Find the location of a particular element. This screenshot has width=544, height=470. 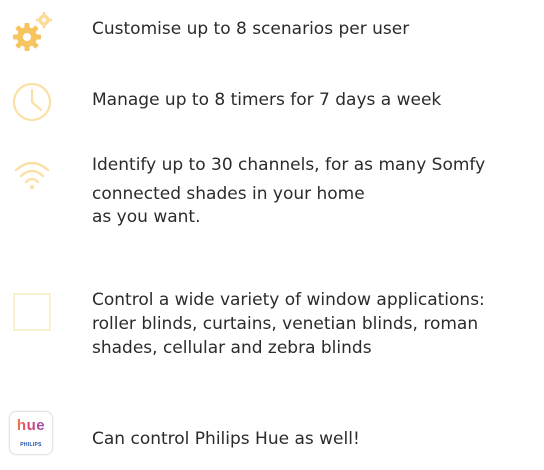

feature-line: connected shades in your home is located at coordinates (228, 194).